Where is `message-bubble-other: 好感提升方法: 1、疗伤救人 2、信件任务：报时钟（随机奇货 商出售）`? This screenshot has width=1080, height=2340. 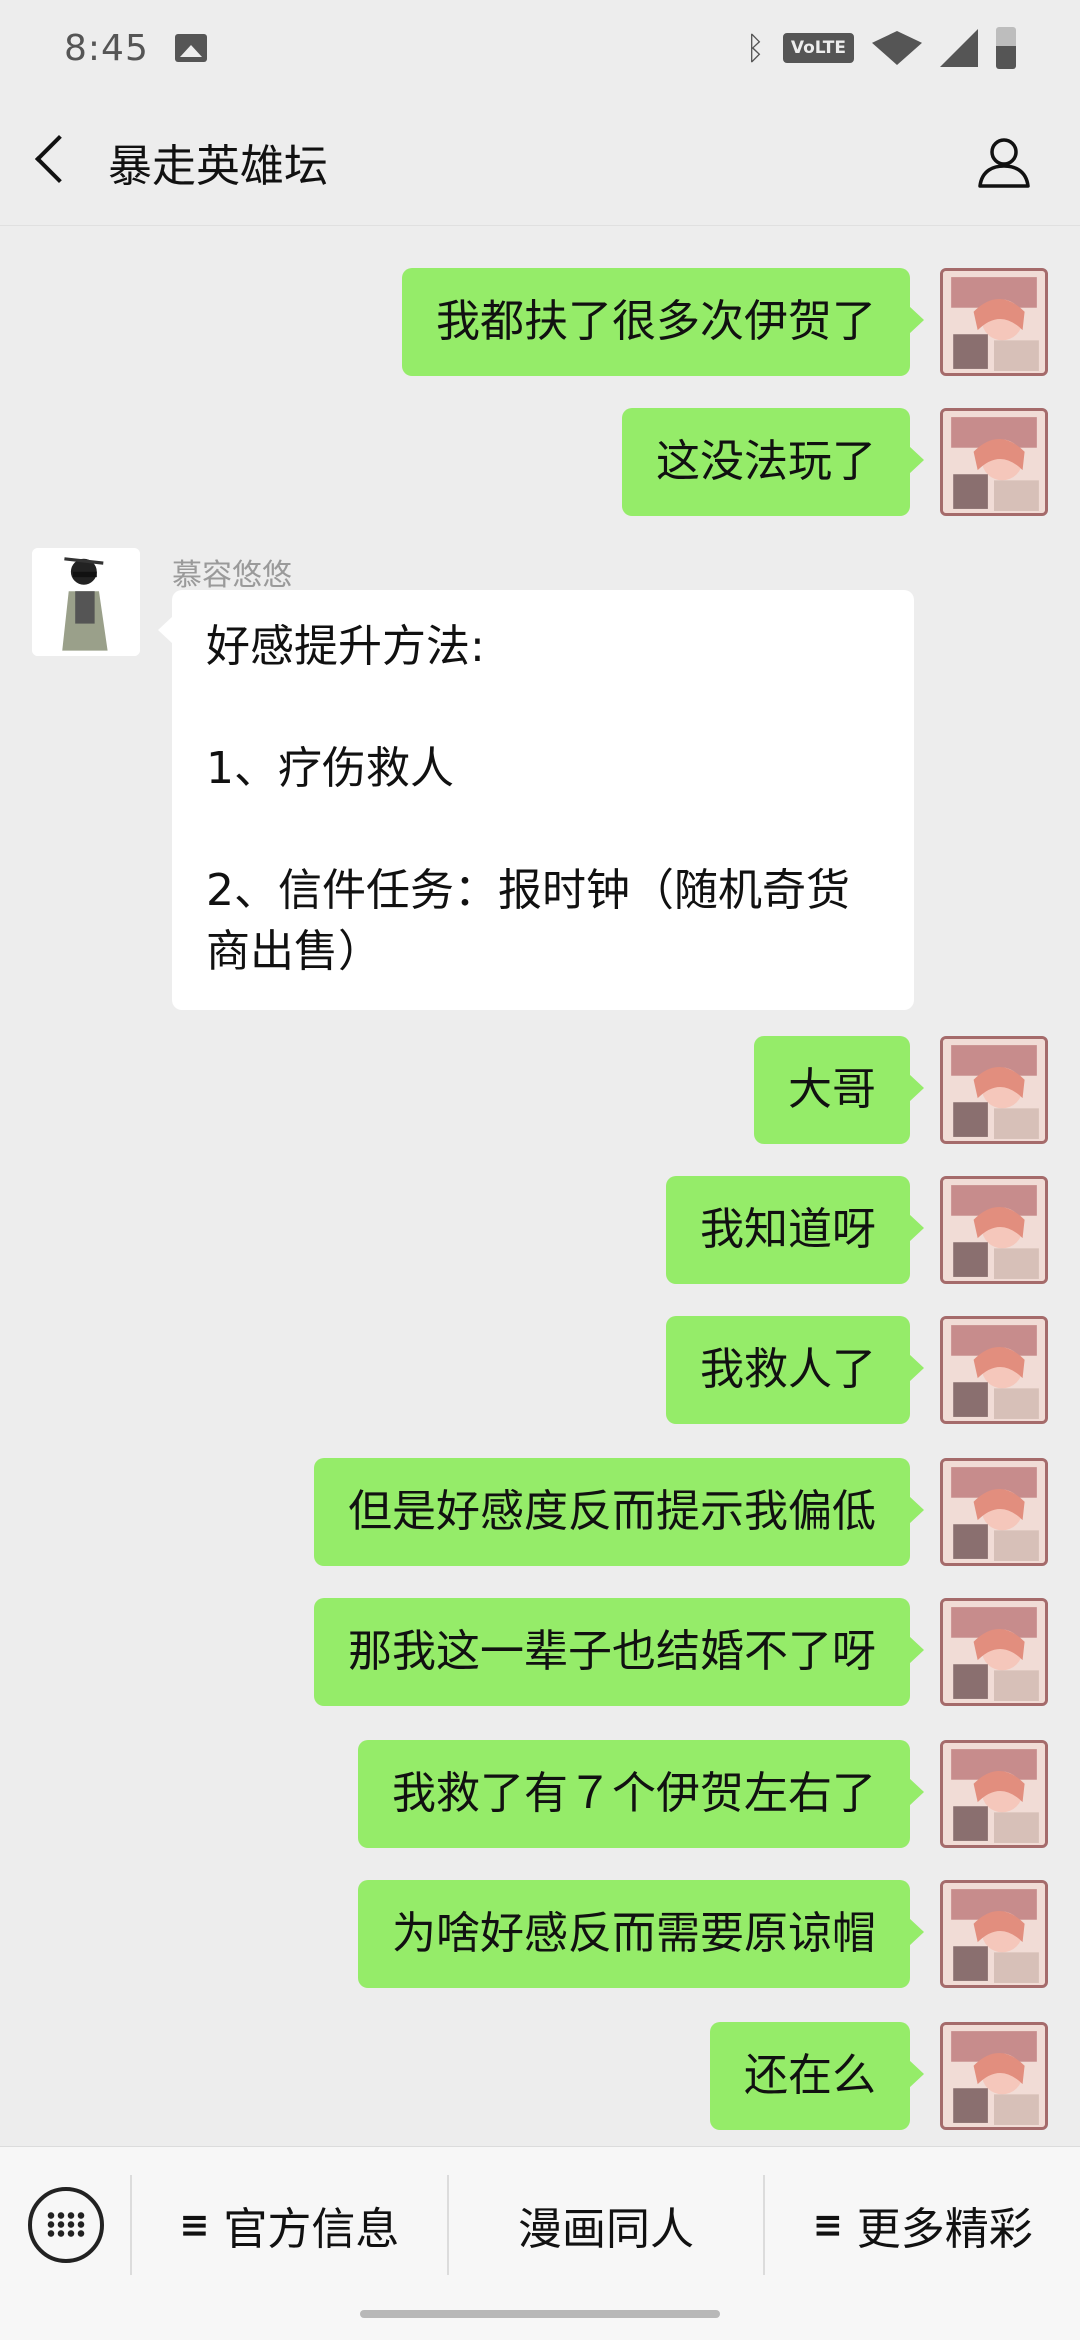
message-bubble-other: 好感提升方法: 1、疗伤救人 2、信件任务：报时钟（随机奇货 商出售） is located at coordinates (536, 800).